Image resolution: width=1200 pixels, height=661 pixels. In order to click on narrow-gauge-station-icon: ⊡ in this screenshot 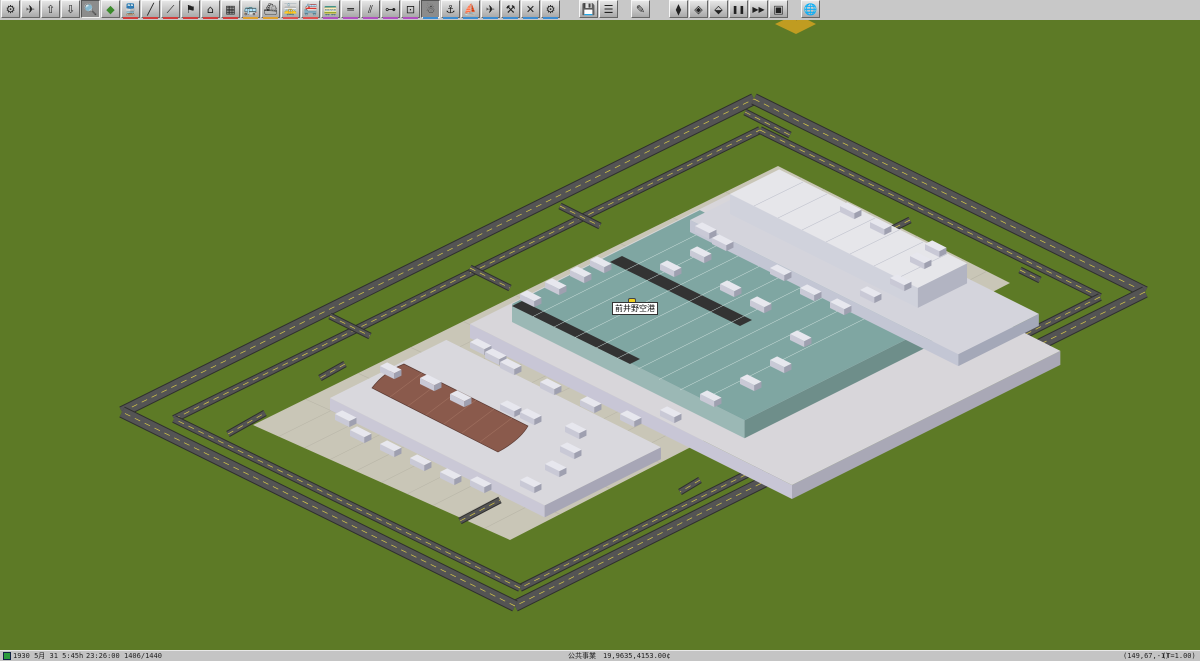, I will do `click(410, 9)`.